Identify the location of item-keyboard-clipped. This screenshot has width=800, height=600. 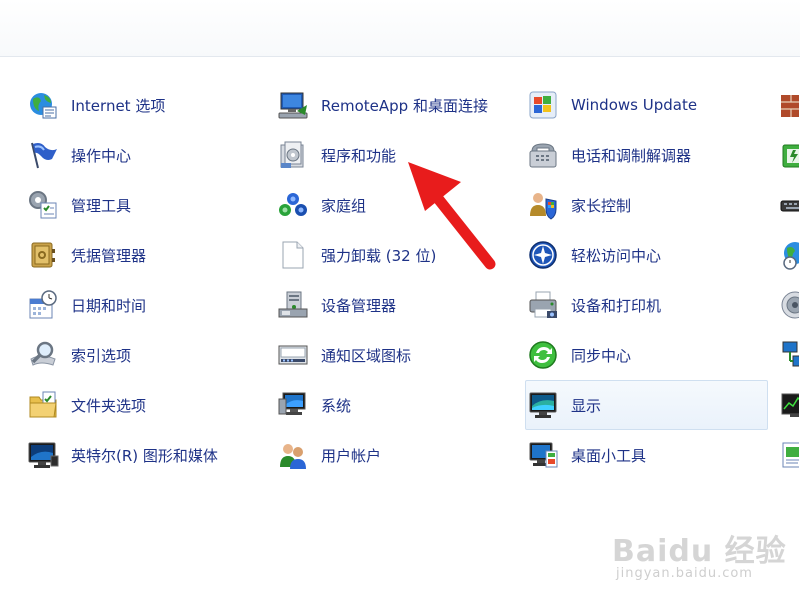
(776, 205).